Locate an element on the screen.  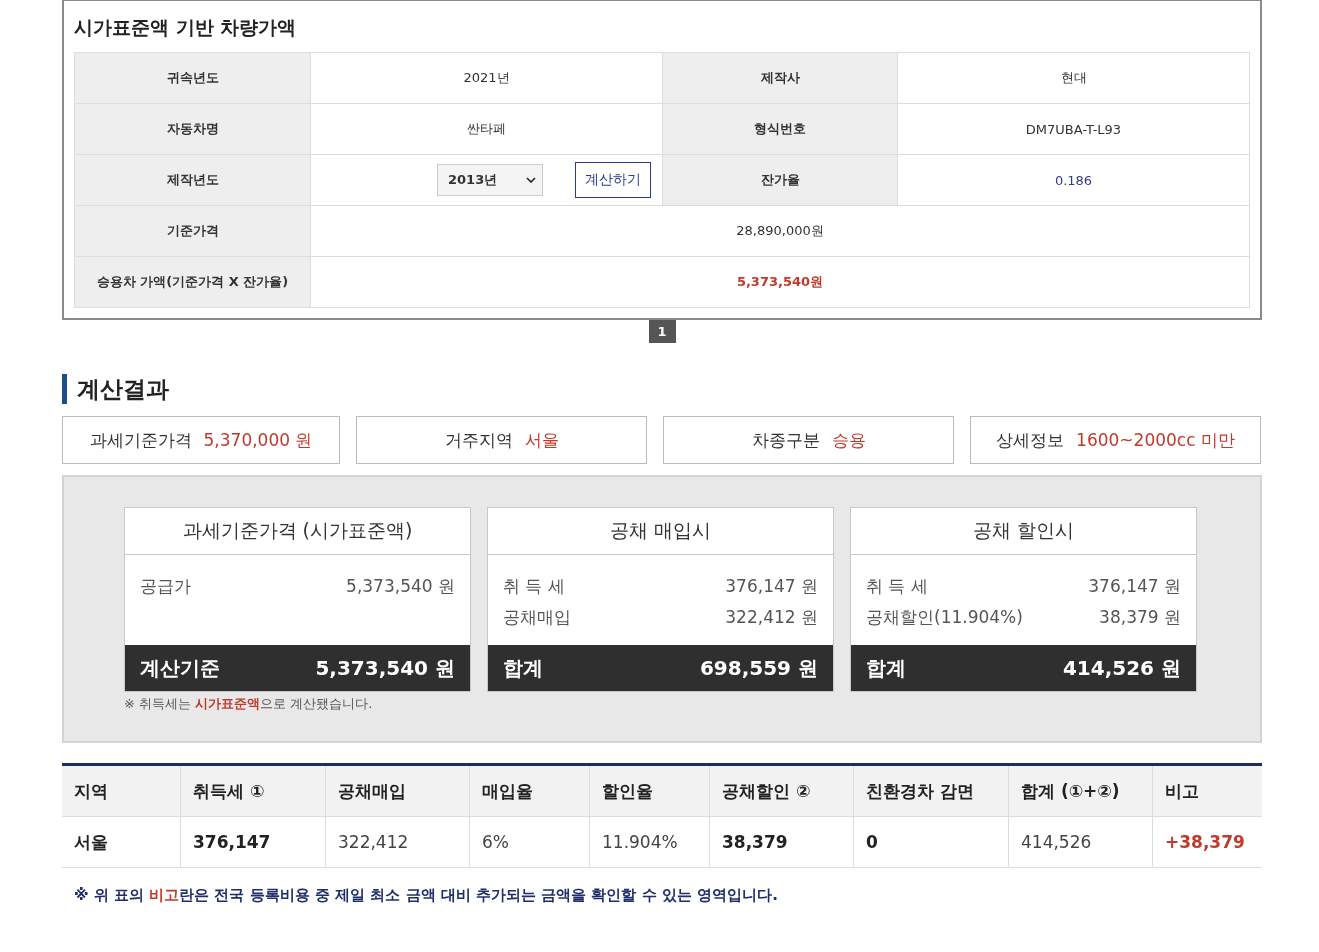
summary-value: 5,370,000 원 is located at coordinates (258, 440).